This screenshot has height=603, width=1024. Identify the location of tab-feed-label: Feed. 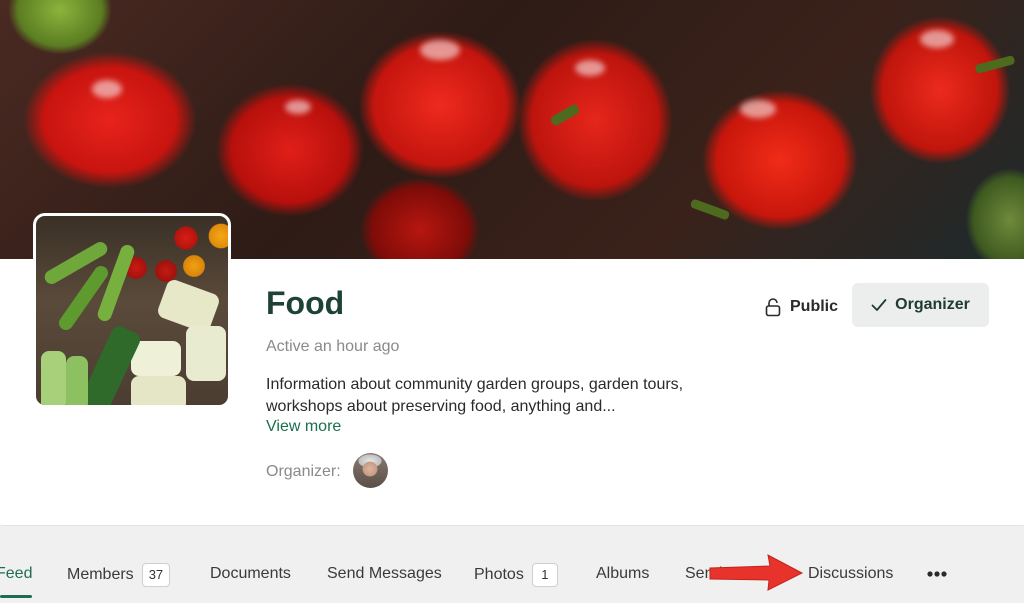
(16, 573).